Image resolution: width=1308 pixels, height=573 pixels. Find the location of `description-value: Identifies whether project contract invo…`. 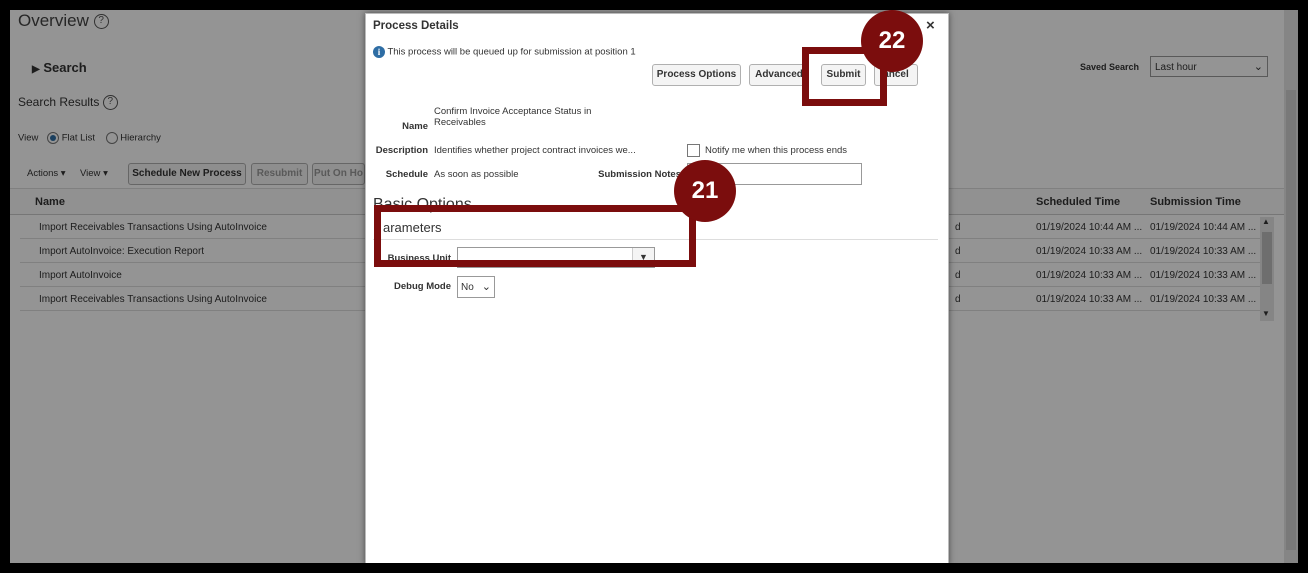

description-value: Identifies whether project contract invo… is located at coordinates (535, 150).